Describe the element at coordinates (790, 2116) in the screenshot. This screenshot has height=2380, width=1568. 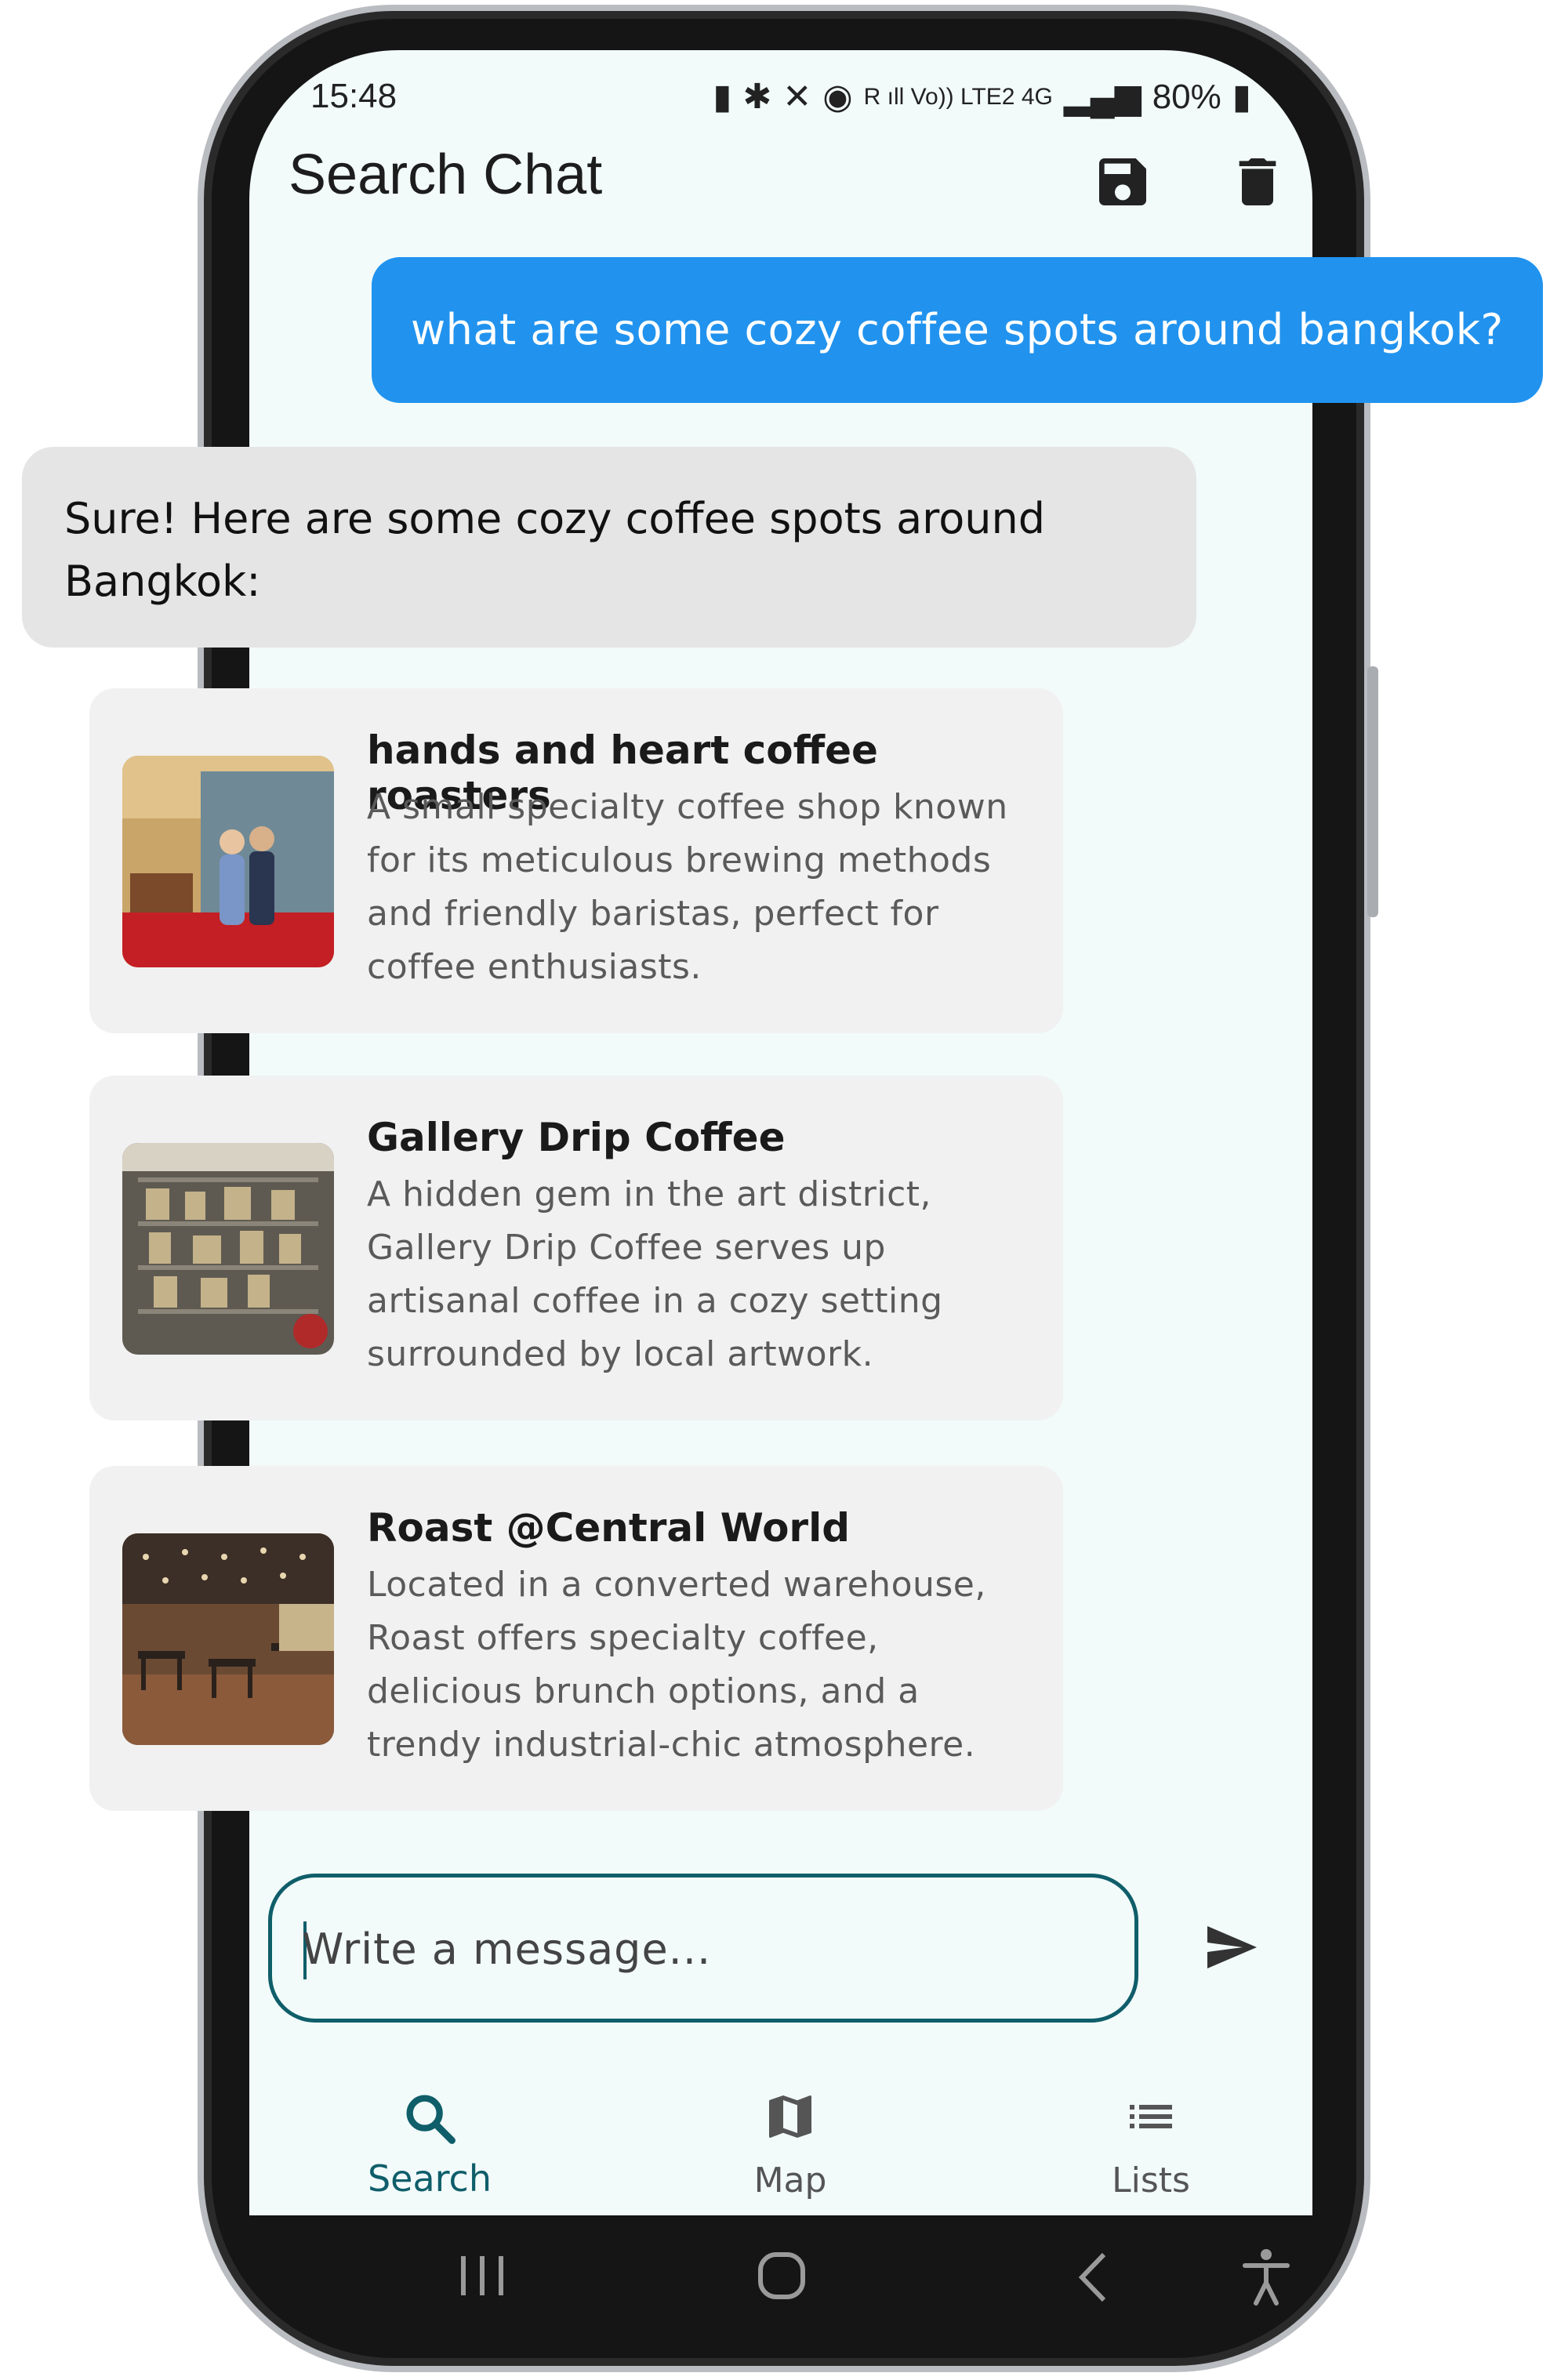
I see `map-icon` at that location.